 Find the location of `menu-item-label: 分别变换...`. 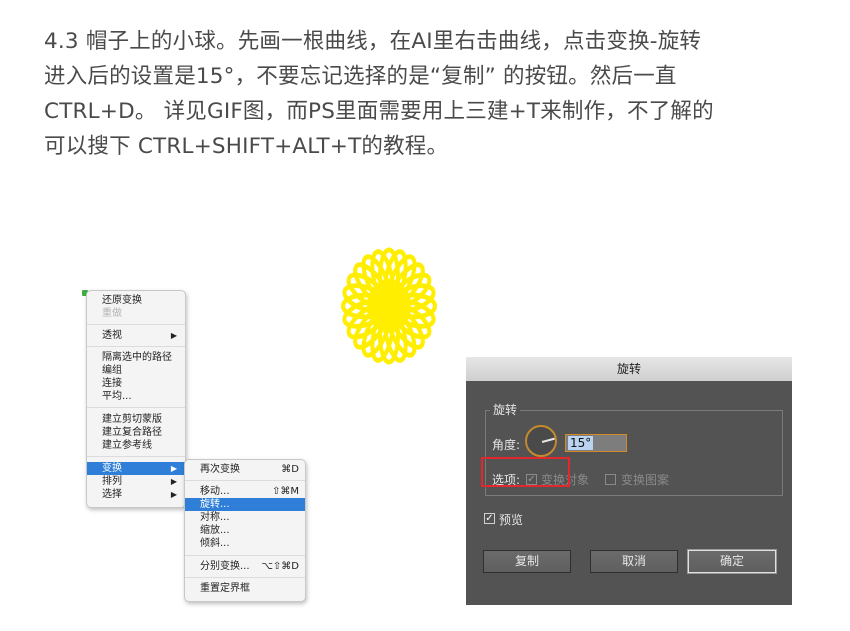

menu-item-label: 分别变换... is located at coordinates (225, 566).